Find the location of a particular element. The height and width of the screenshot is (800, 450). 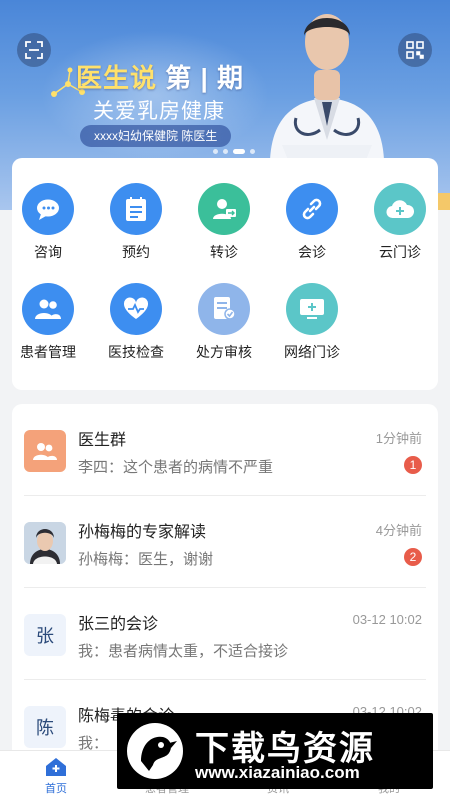

banner-carousel-dots is located at coordinates (234, 151).